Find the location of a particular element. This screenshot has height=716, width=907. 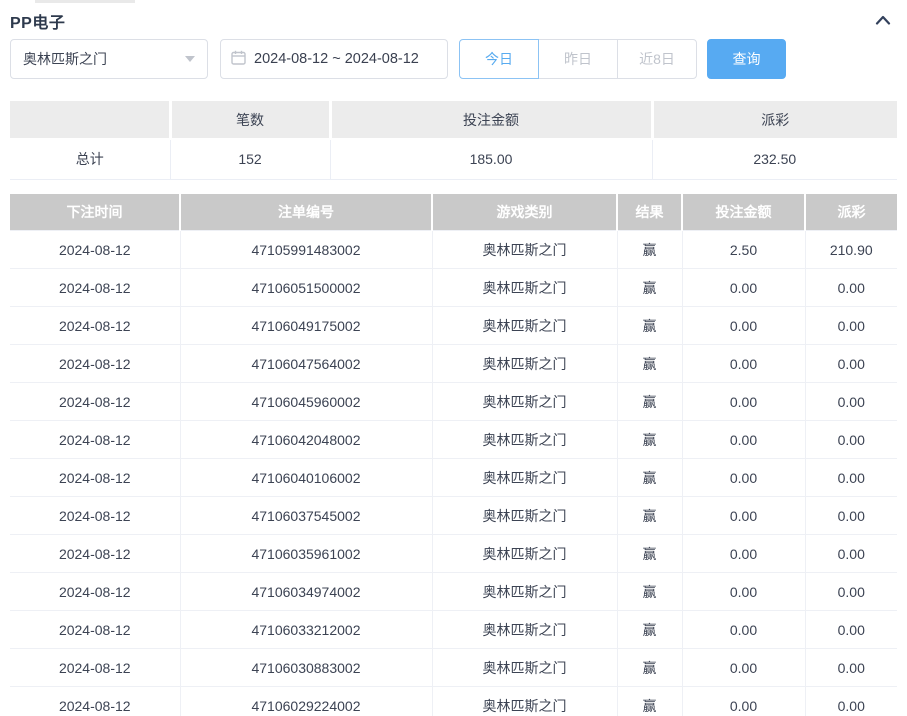

order-id-cell: 47106042048002 is located at coordinates (306, 439).